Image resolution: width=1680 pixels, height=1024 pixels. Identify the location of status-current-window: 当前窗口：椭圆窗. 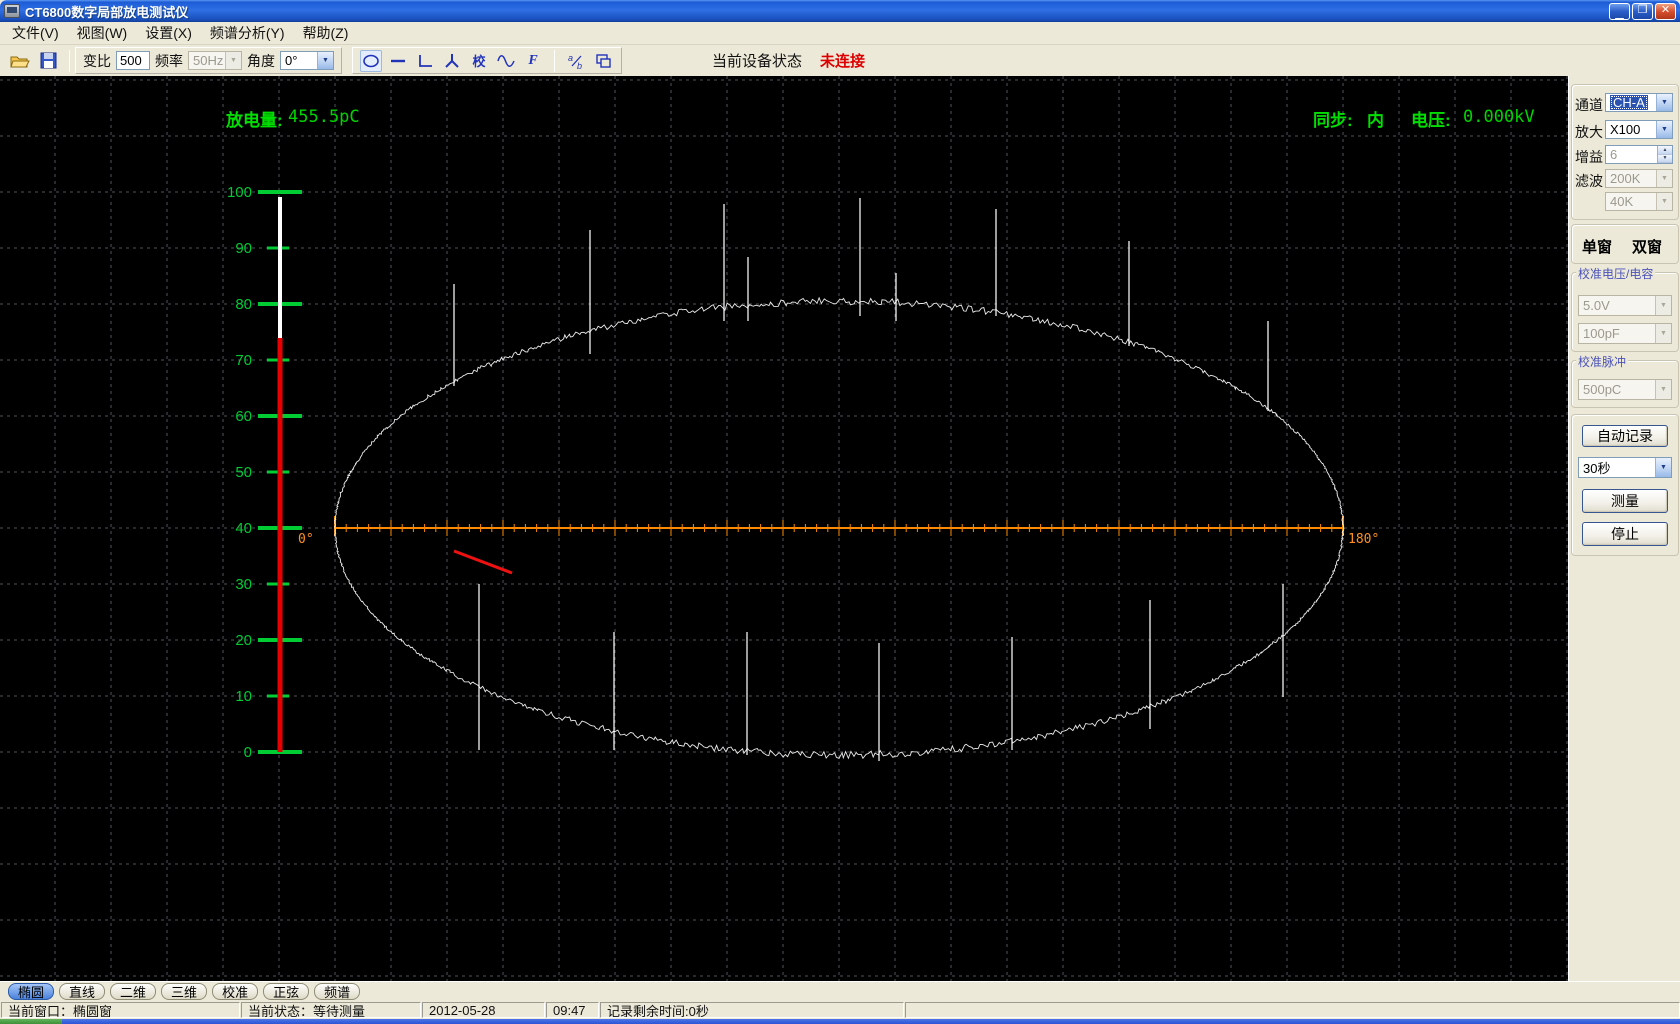
(120, 1010).